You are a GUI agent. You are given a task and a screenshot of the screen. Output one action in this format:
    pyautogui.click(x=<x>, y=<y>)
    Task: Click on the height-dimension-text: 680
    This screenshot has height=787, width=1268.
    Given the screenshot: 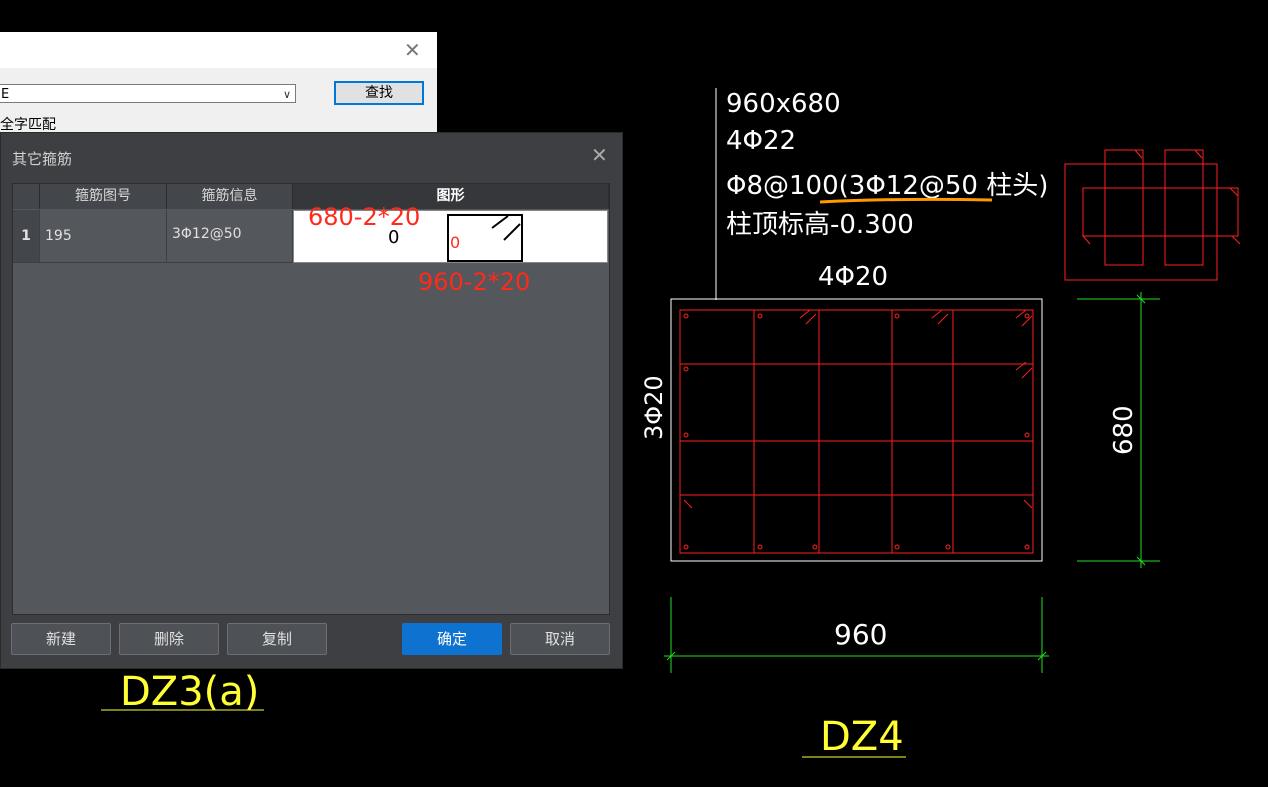 What is the action you would take?
    pyautogui.click(x=1124, y=430)
    